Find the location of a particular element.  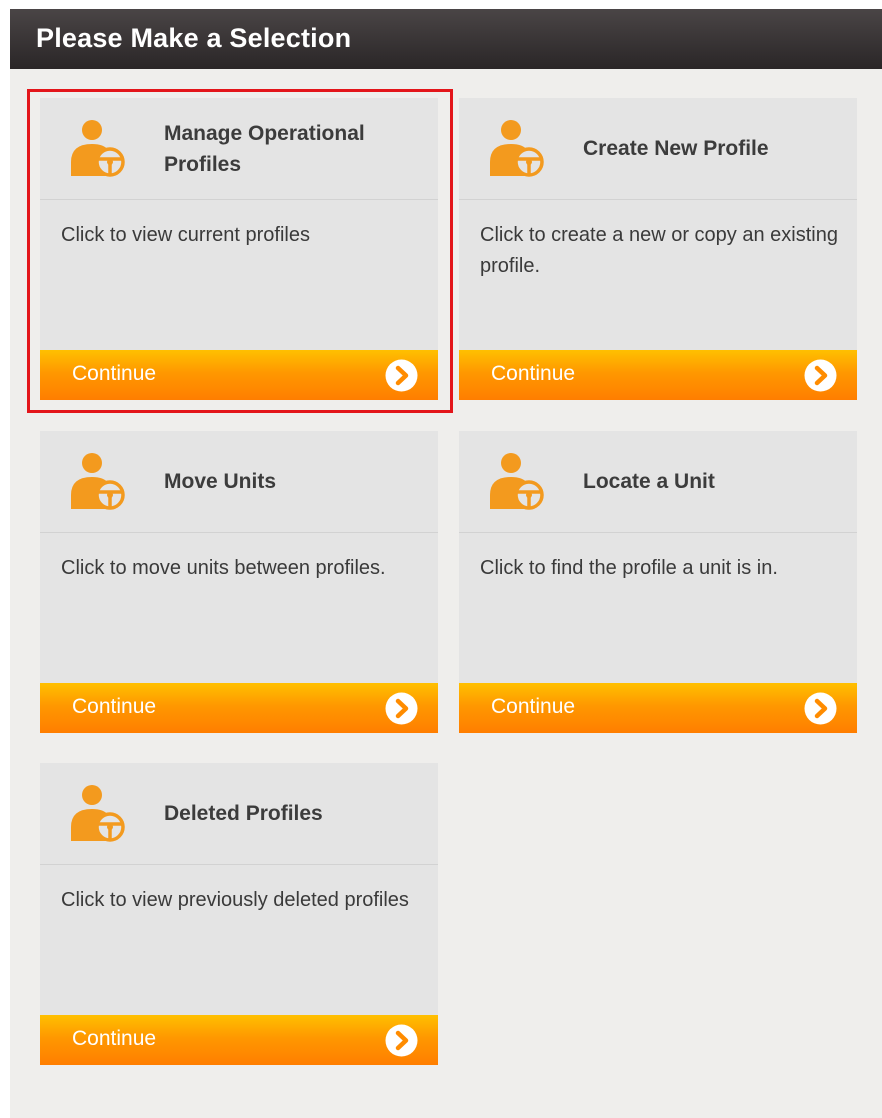

card-title: Deleted Profiles is located at coordinates (243, 813).